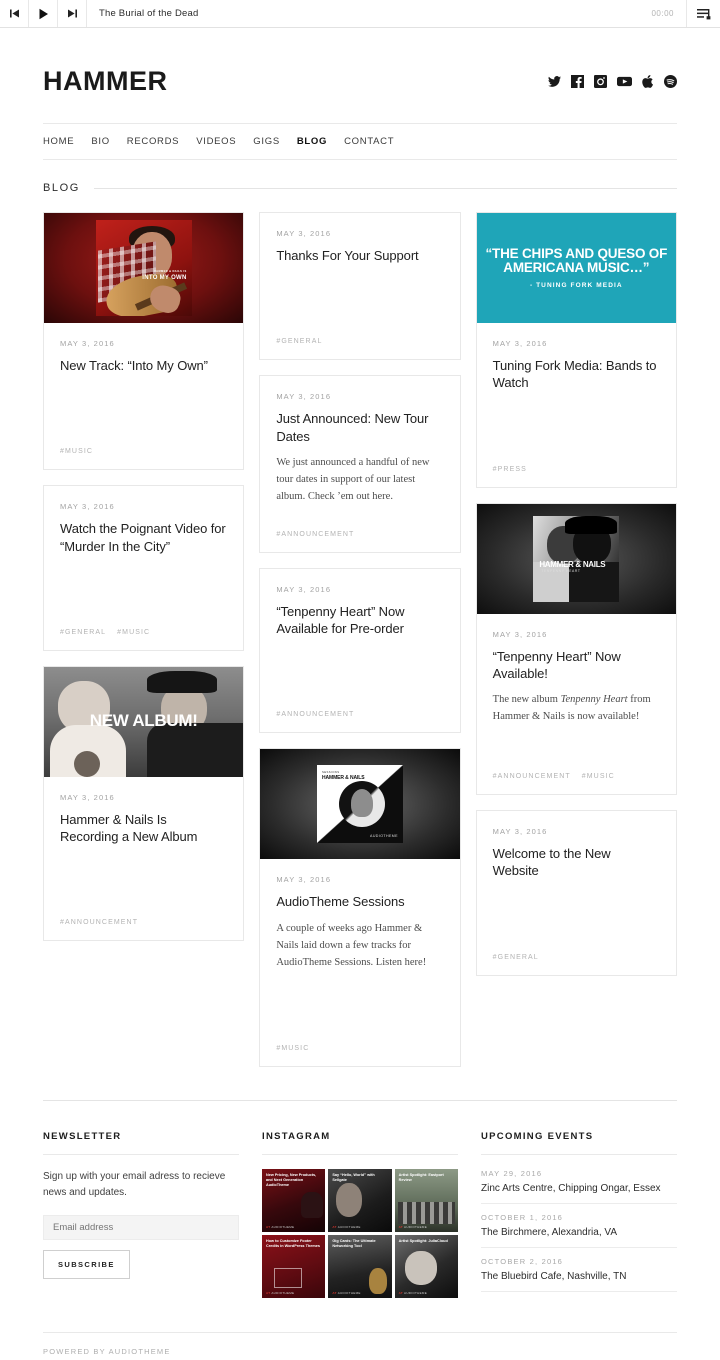 This screenshot has width=720, height=1360. I want to click on post-title: AudioTheme Sessions, so click(359, 901).